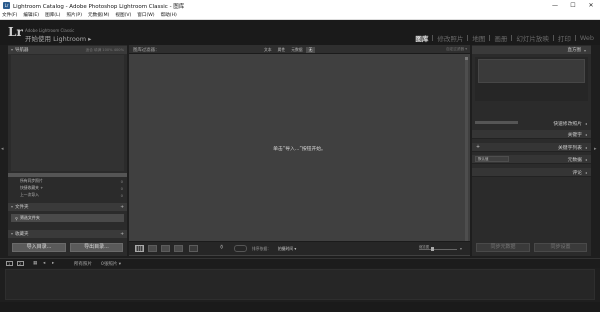 This screenshot has width=600, height=312. What do you see at coordinates (20, 264) in the screenshot?
I see `secondary-display-number: 2` at bounding box center [20, 264].